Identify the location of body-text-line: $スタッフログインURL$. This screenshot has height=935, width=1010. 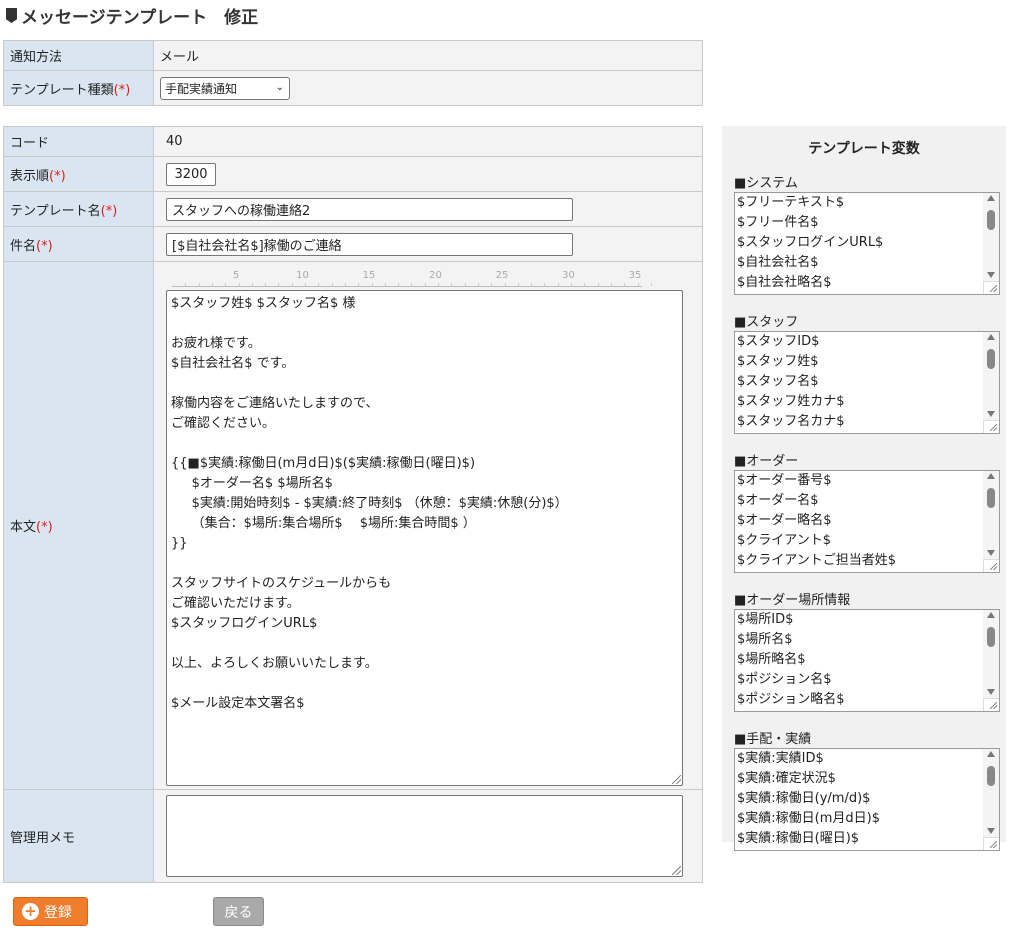
(244, 623).